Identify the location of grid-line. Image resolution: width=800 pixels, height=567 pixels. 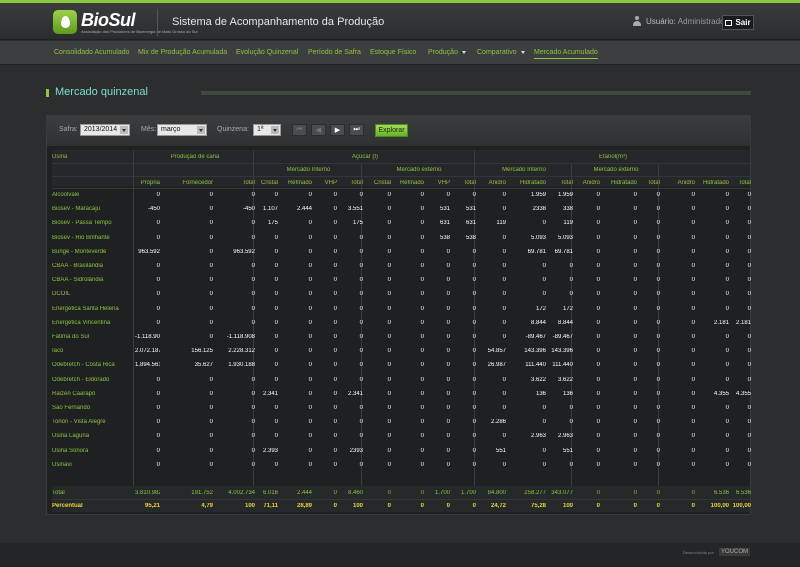
(474, 331).